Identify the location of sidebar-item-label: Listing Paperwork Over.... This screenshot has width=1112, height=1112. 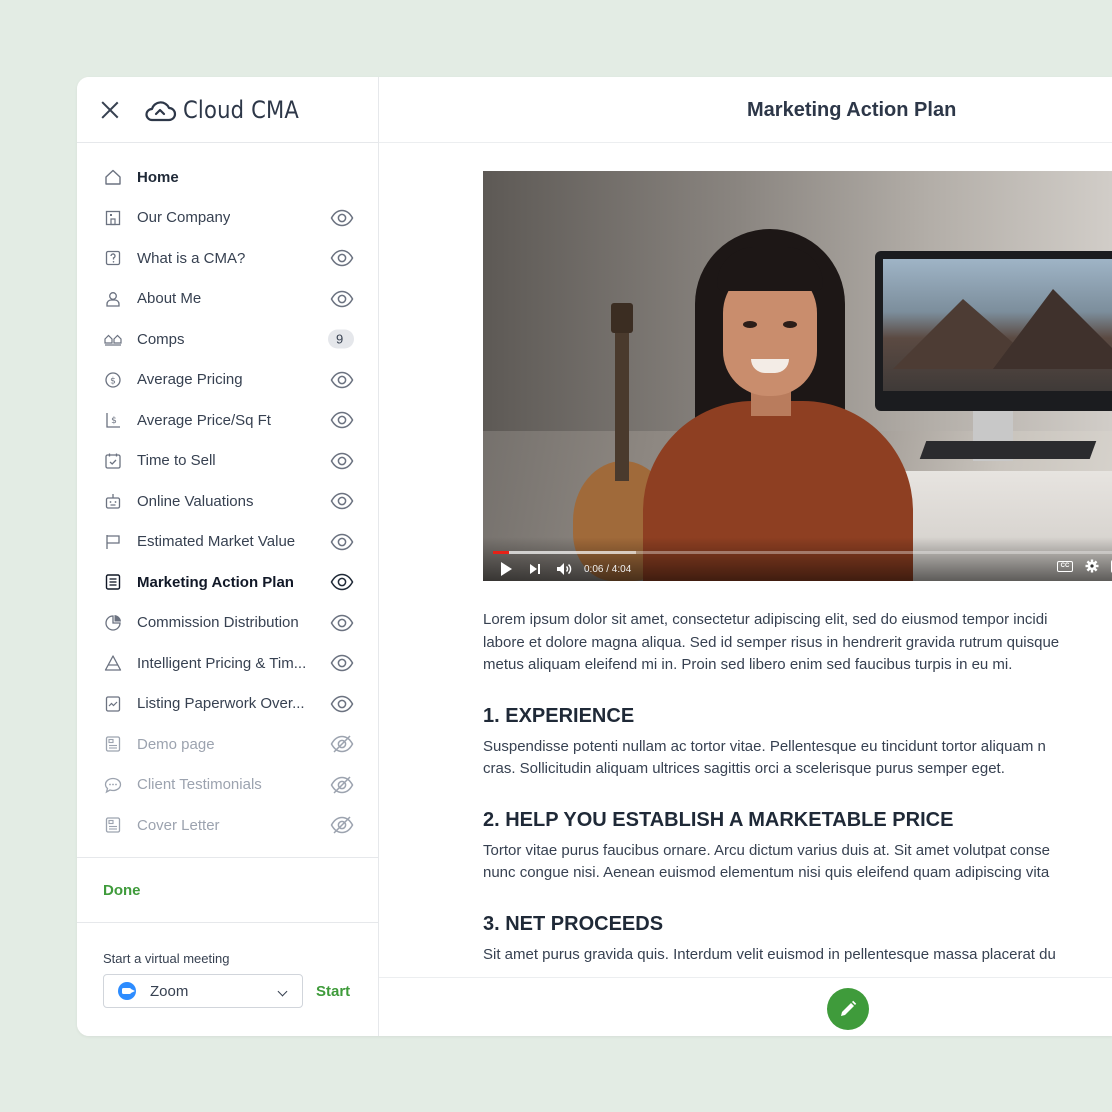
(221, 704).